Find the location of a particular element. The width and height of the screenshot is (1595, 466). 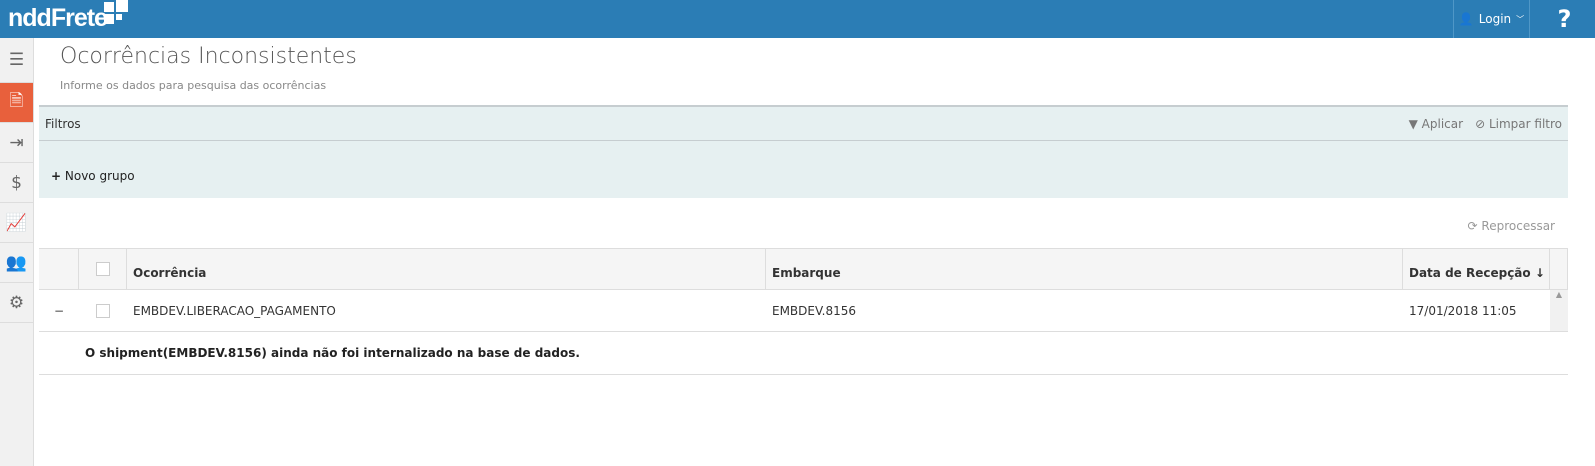

column-data-recepcao: Data de Recepção ↓ is located at coordinates (1476, 269).